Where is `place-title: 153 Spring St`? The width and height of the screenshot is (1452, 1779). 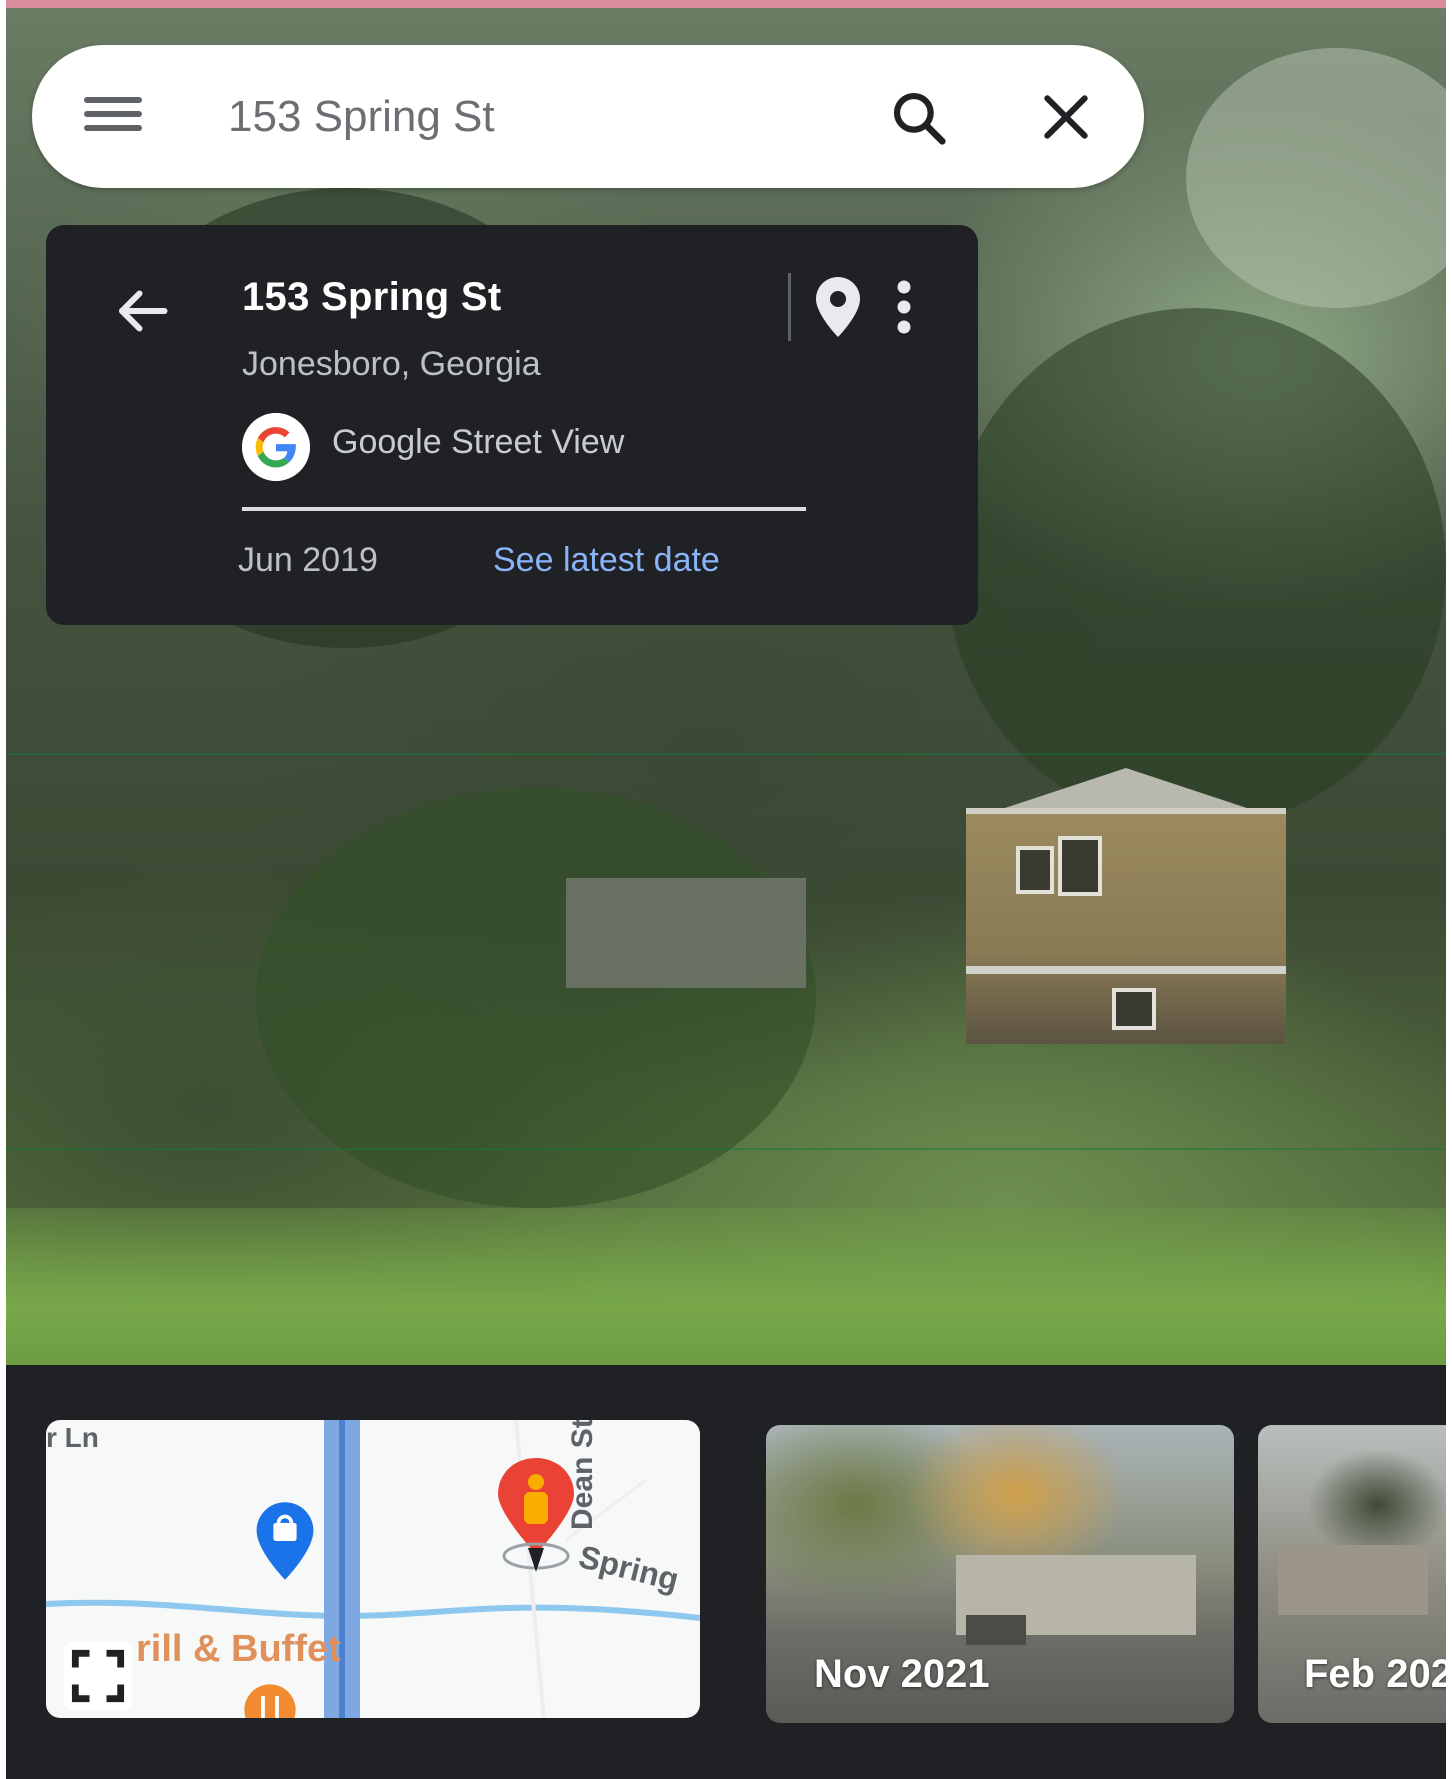
place-title: 153 Spring St is located at coordinates (372, 297).